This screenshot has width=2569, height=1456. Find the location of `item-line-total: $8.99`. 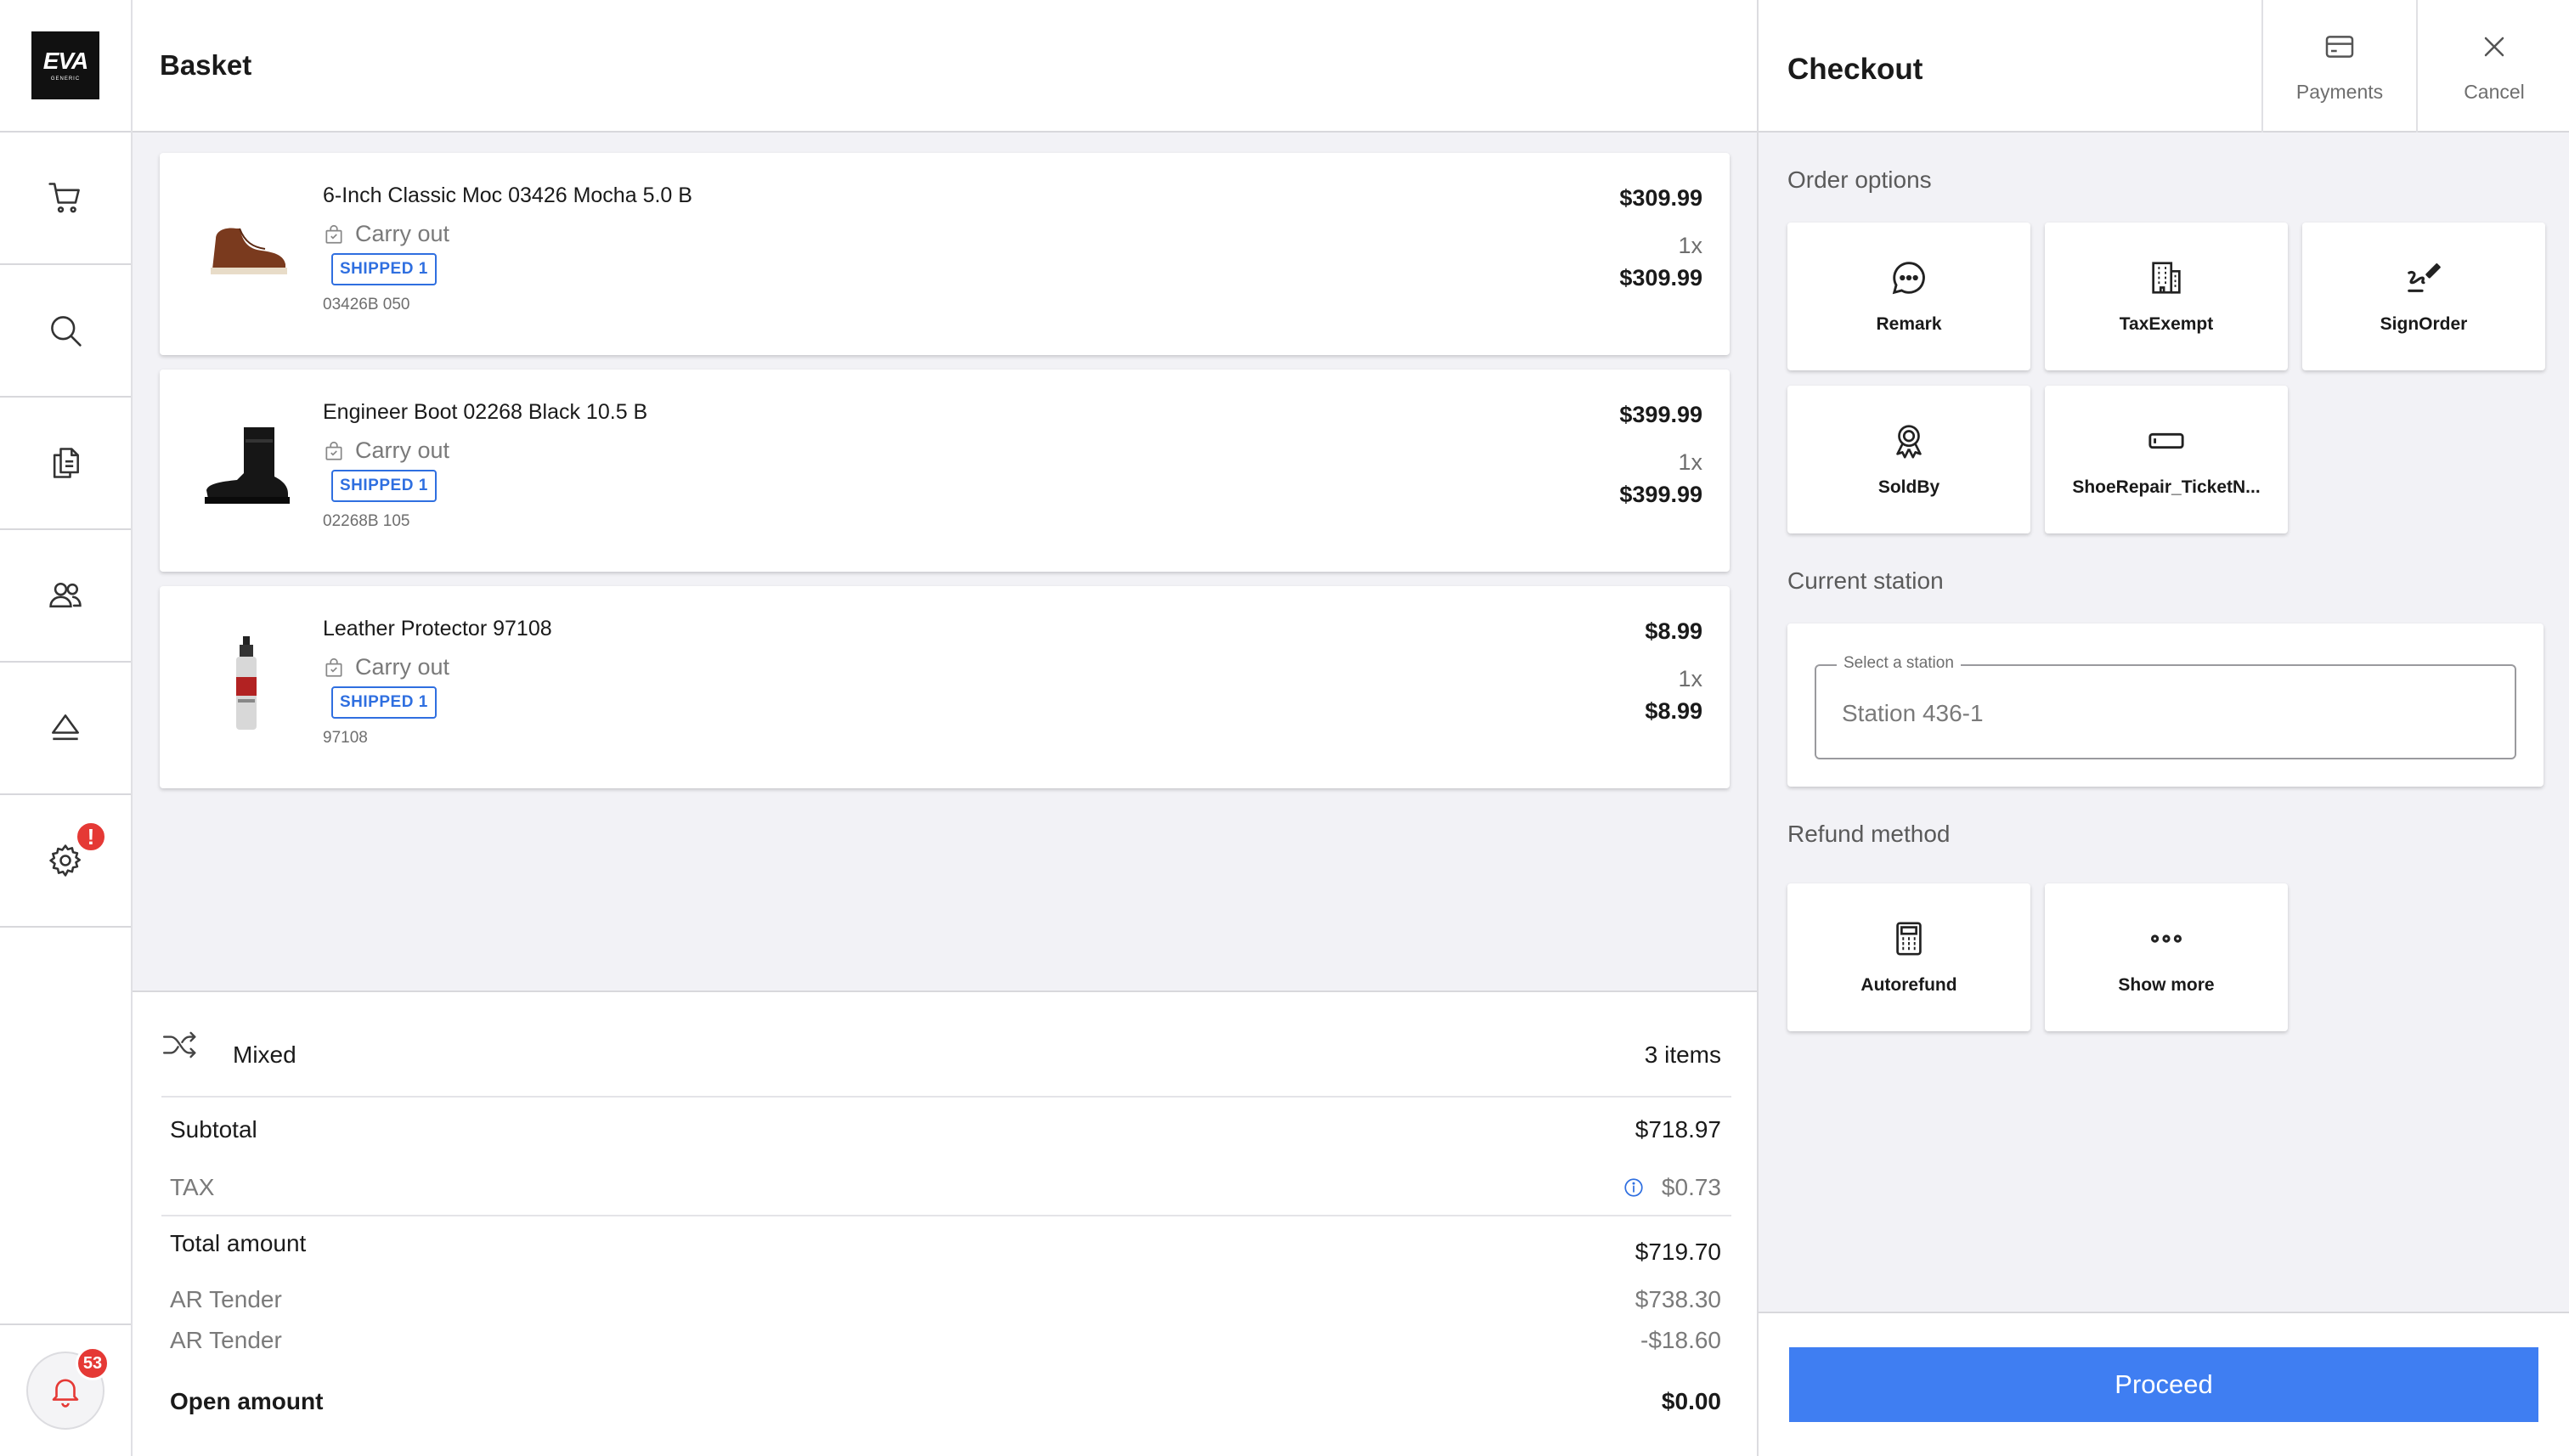

item-line-total: $8.99 is located at coordinates (1674, 711).